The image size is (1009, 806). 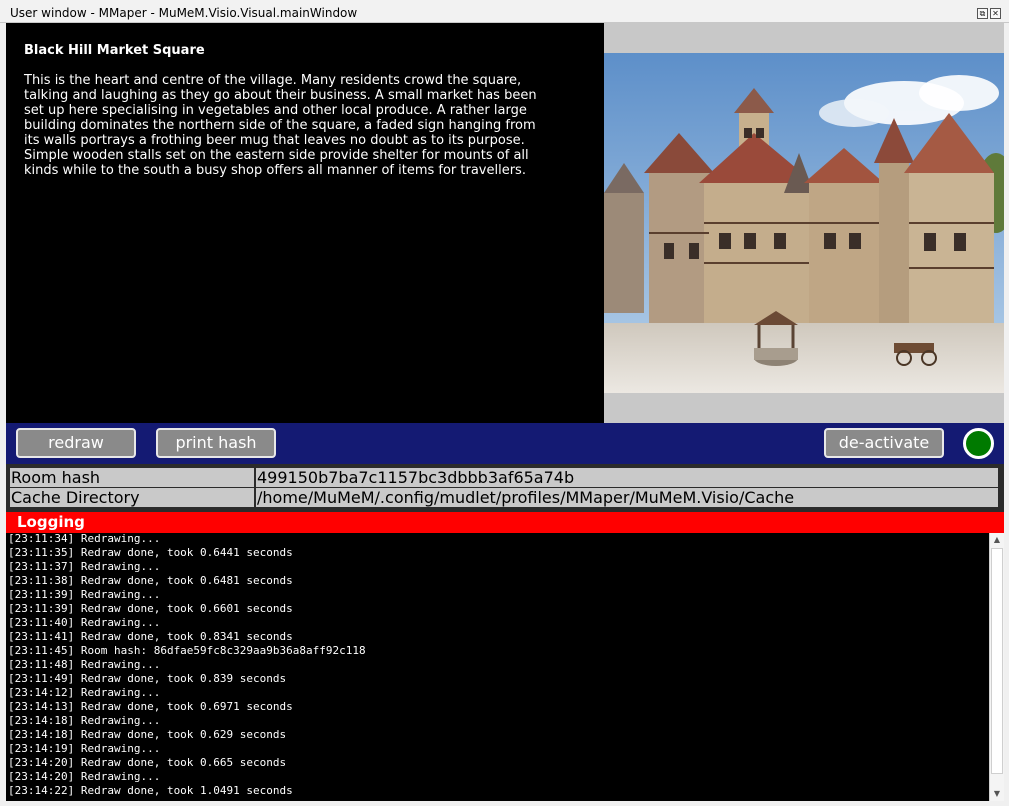 I want to click on toolbar: redraw print hash de-activate, so click(x=505, y=443).